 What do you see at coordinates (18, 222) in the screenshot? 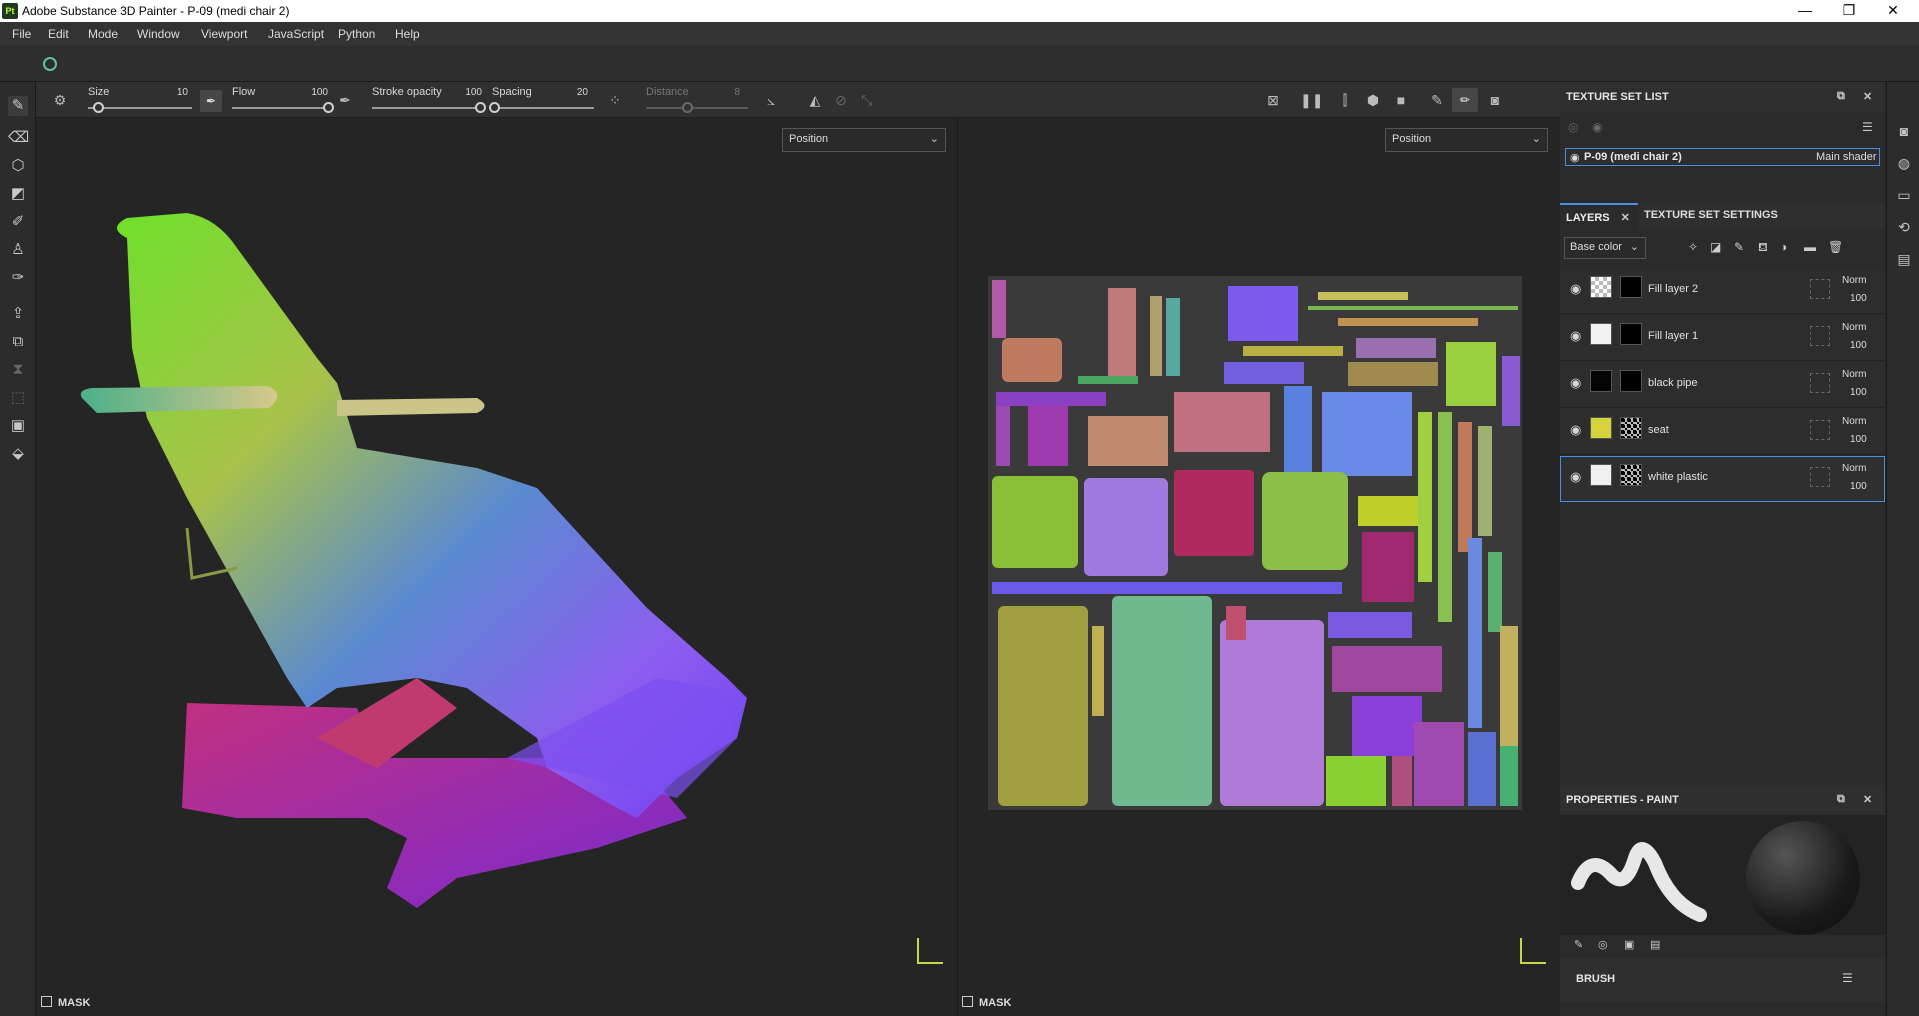
I see `smudge-icon: ✐` at bounding box center [18, 222].